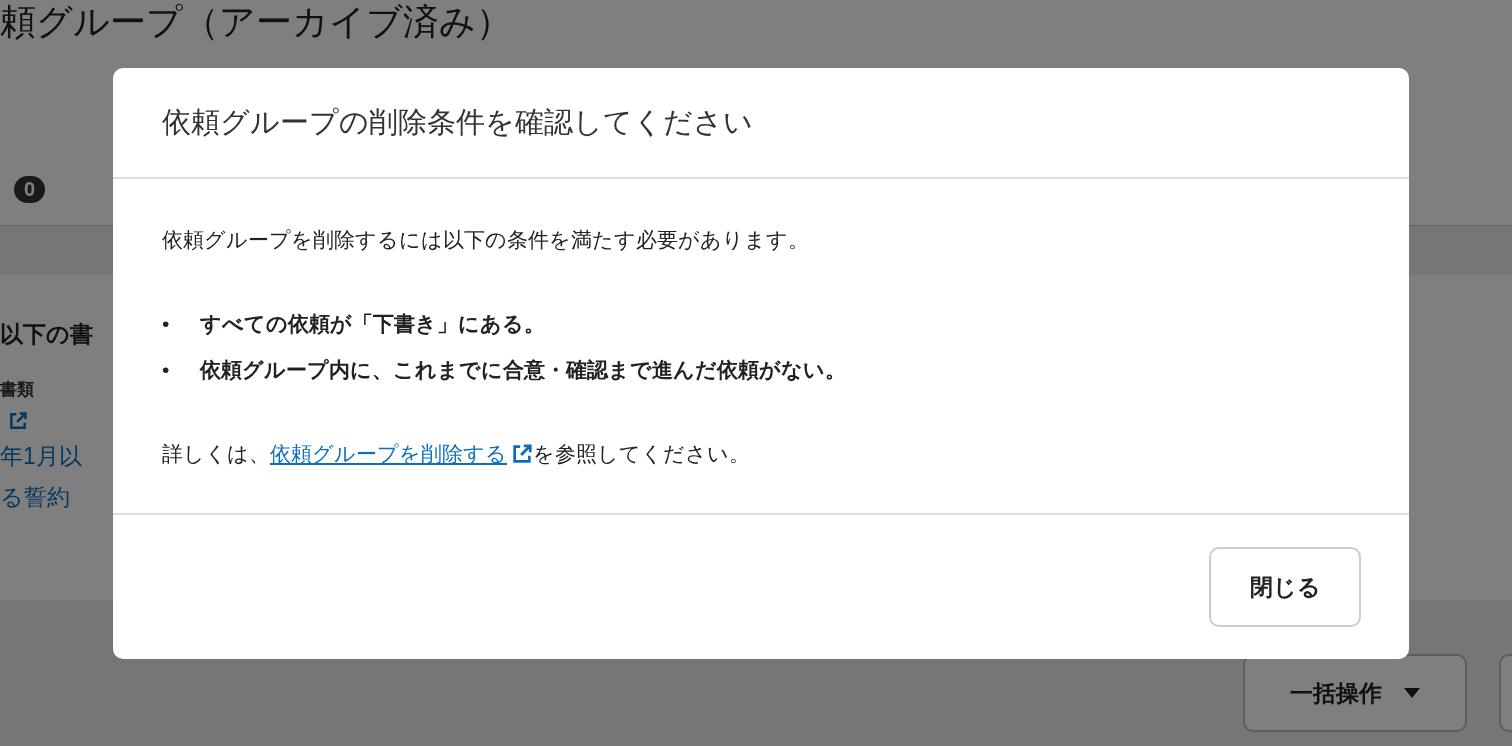 The height and width of the screenshot is (746, 1512). I want to click on bulk-action-button: 一括操作, so click(1355, 693).